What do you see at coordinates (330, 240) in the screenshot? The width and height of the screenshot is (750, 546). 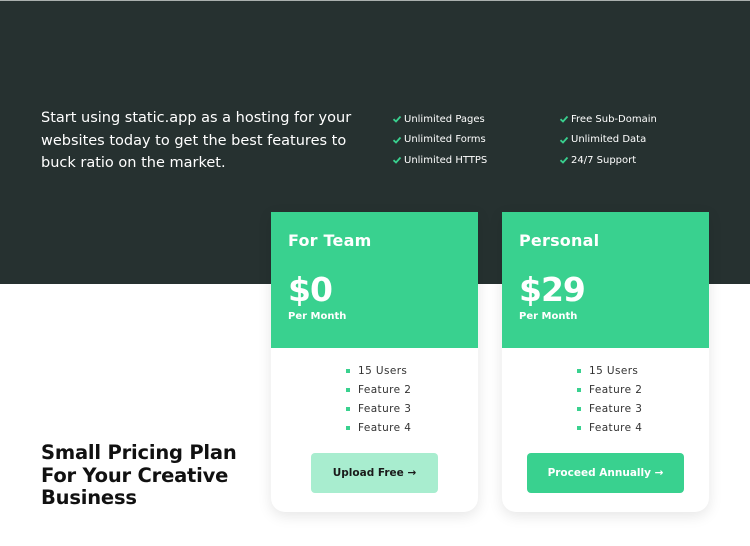 I see `plan-name: For Team` at bounding box center [330, 240].